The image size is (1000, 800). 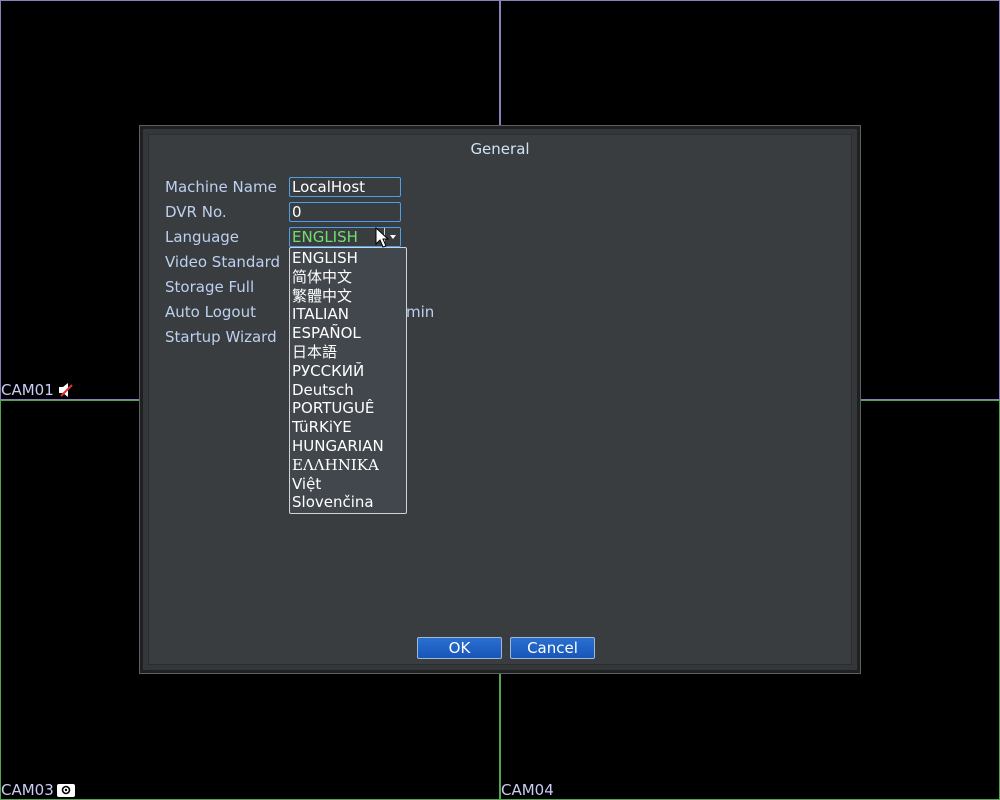 What do you see at coordinates (348, 314) in the screenshot?
I see `language-option: ITALIAN` at bounding box center [348, 314].